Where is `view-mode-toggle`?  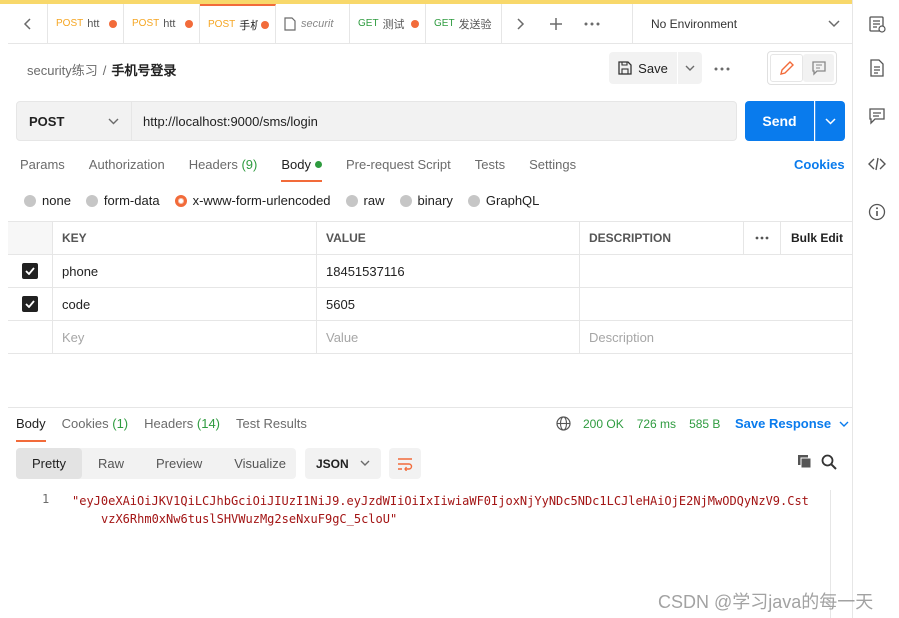 view-mode-toggle is located at coordinates (802, 68).